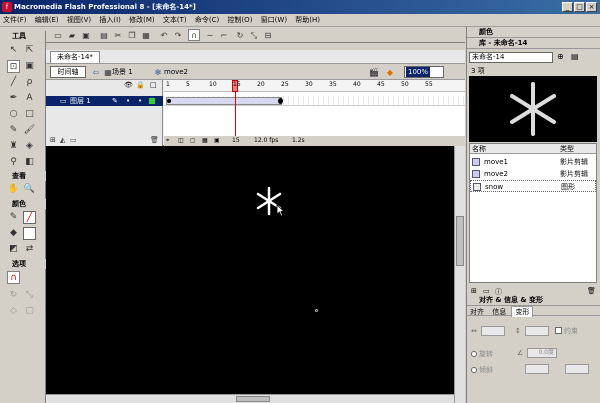  I want to click on print-icon: ▤, so click(104, 35).